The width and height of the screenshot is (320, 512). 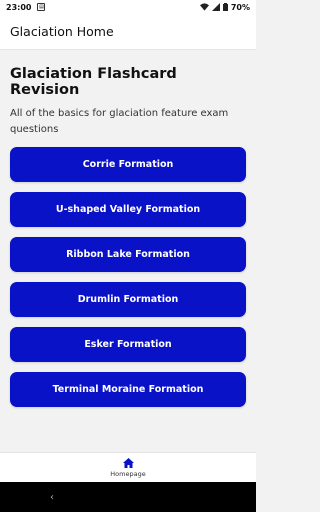 I want to click on esker-formation-button: Esker Formation, so click(x=128, y=344).